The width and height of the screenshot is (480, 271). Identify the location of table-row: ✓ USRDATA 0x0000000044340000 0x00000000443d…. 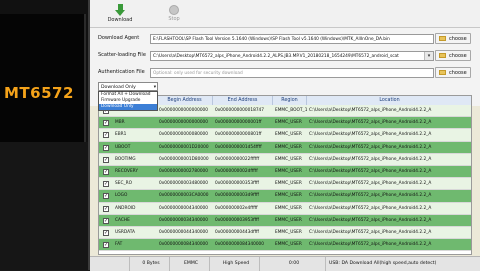
(285, 233).